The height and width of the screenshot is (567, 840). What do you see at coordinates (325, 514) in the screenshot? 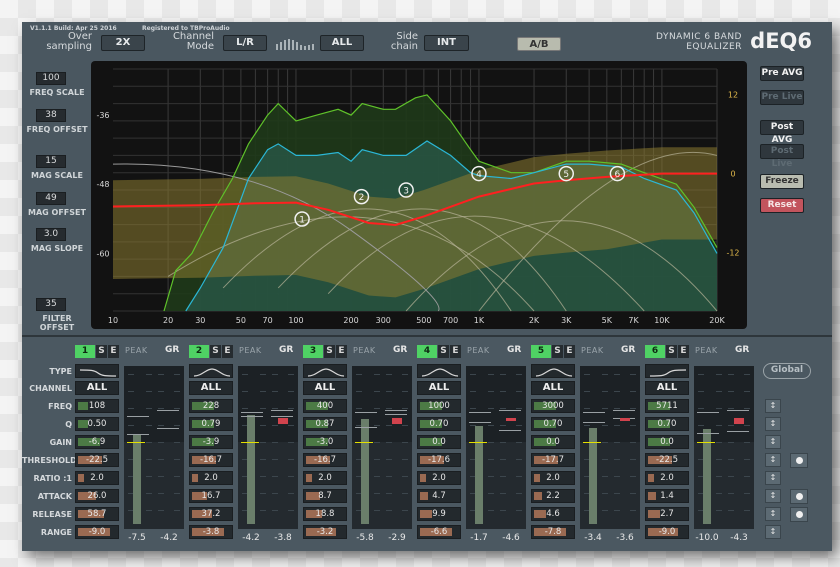
I see `release-field: 18.8` at bounding box center [325, 514].